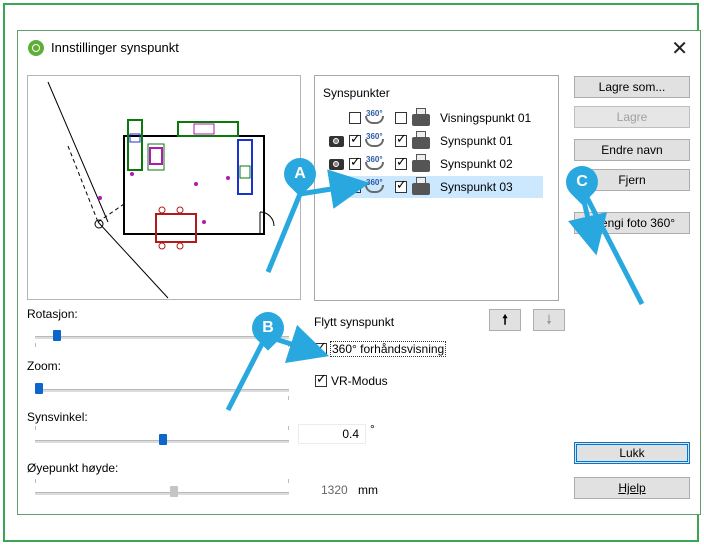 This screenshot has width=704, height=547. What do you see at coordinates (44, 366) in the screenshot?
I see `zoom-label: Zoom:` at bounding box center [44, 366].